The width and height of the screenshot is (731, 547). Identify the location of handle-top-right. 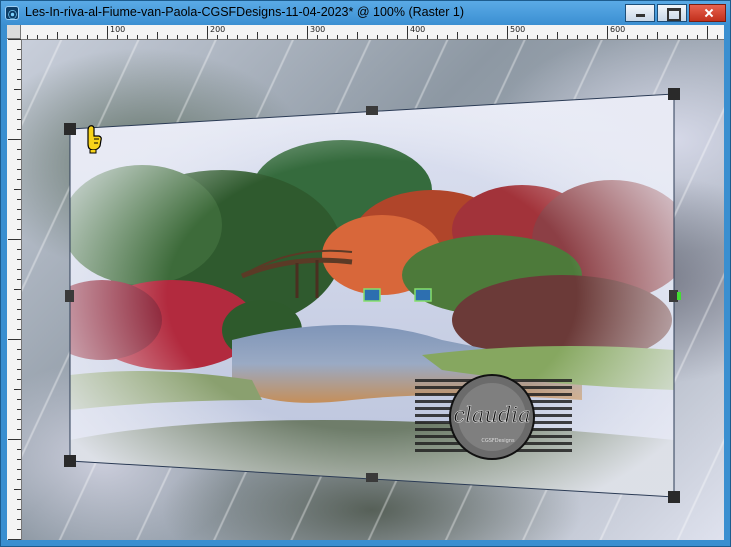
(674, 94).